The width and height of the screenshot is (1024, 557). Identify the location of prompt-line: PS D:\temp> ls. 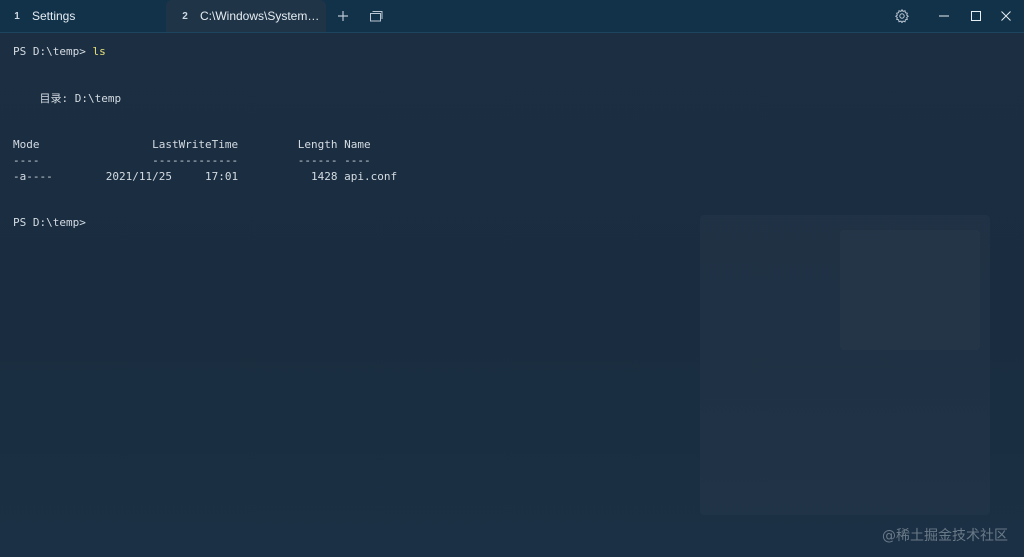
(59, 52).